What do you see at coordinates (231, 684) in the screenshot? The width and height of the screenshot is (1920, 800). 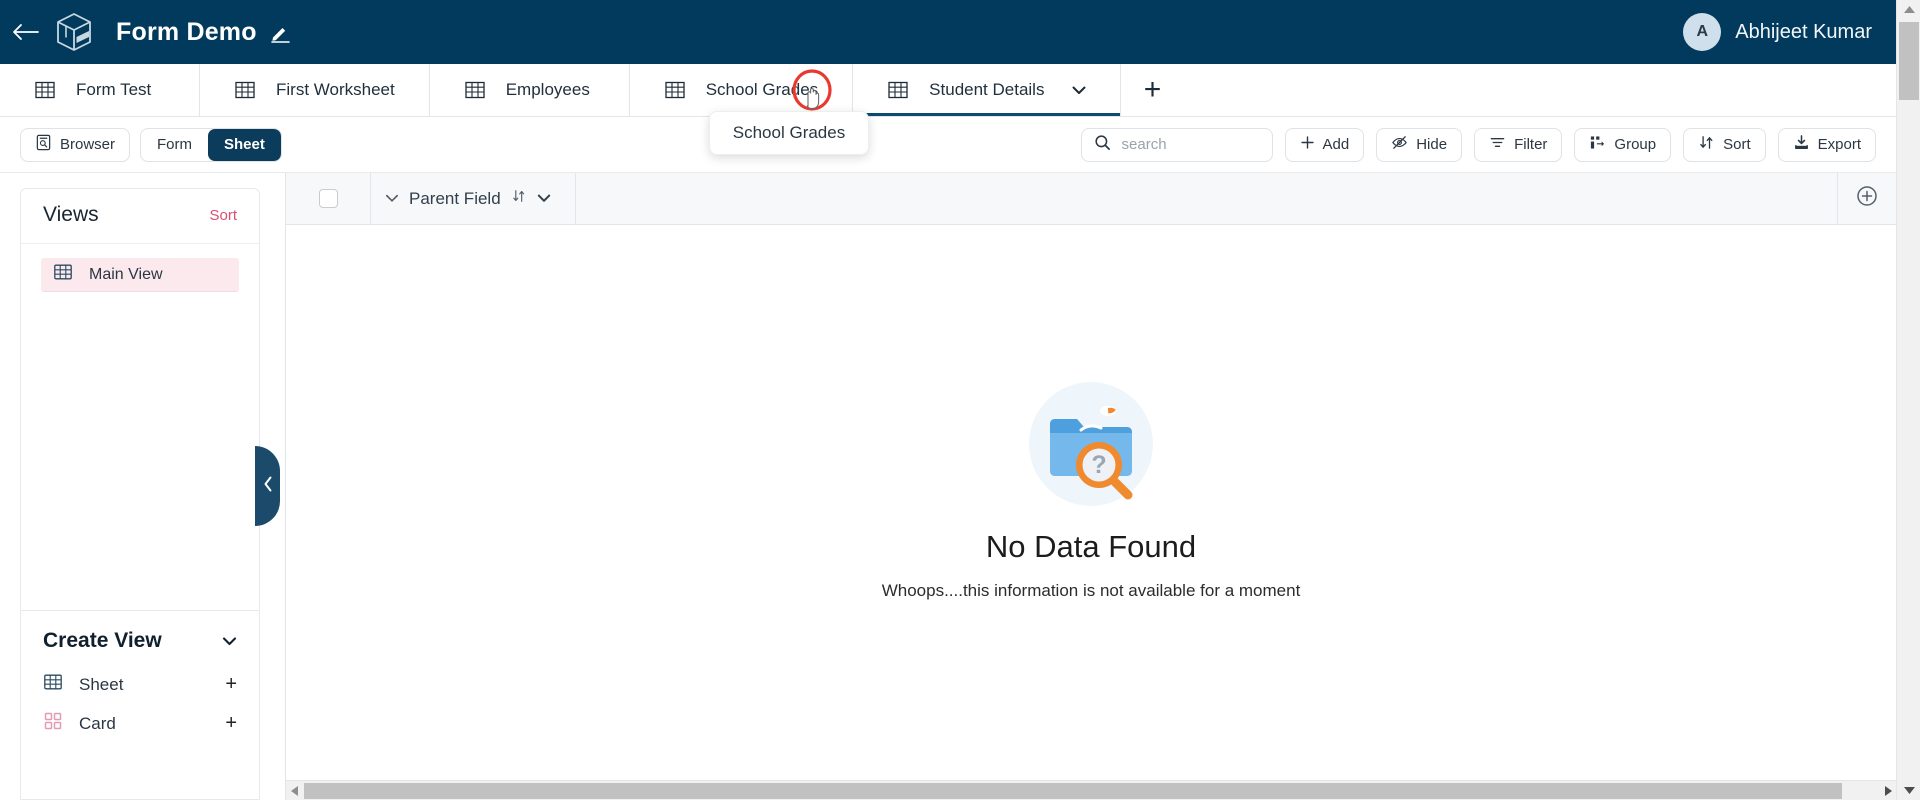 I see `add-sheet-view-button: +` at bounding box center [231, 684].